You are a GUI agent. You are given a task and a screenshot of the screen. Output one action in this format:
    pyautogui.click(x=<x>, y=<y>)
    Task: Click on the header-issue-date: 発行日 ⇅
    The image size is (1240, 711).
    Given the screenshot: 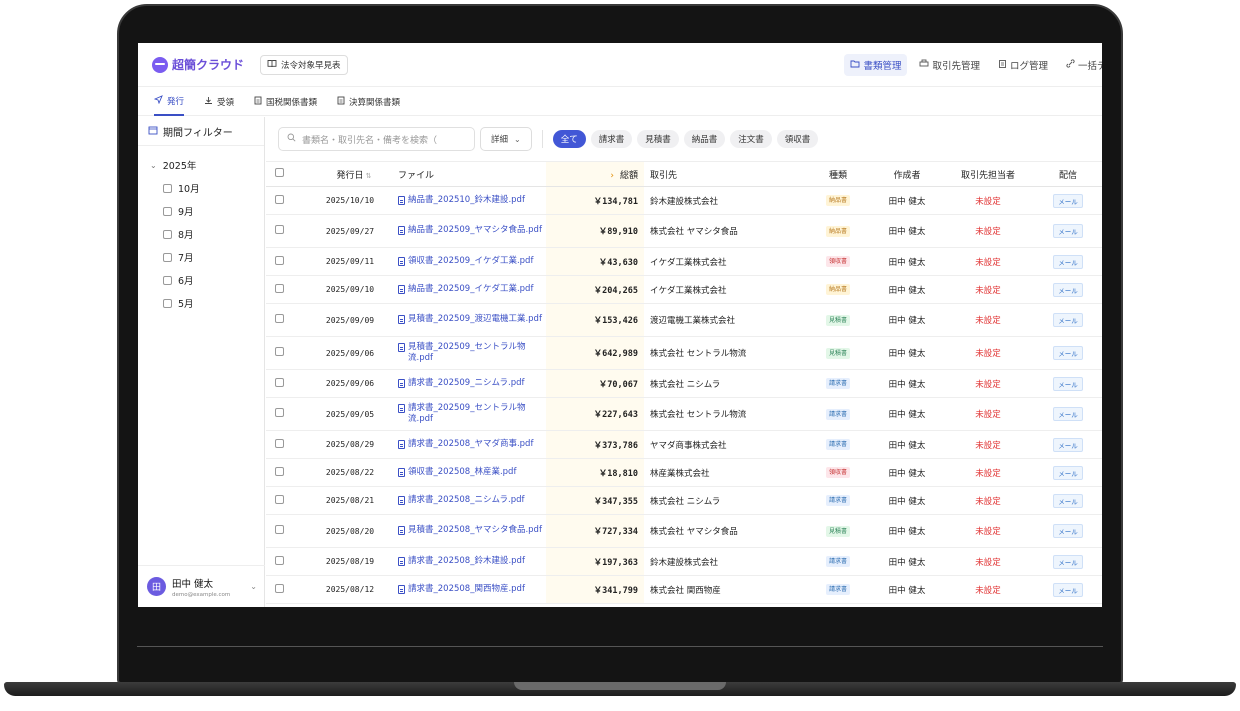 What is the action you would take?
    pyautogui.click(x=344, y=174)
    